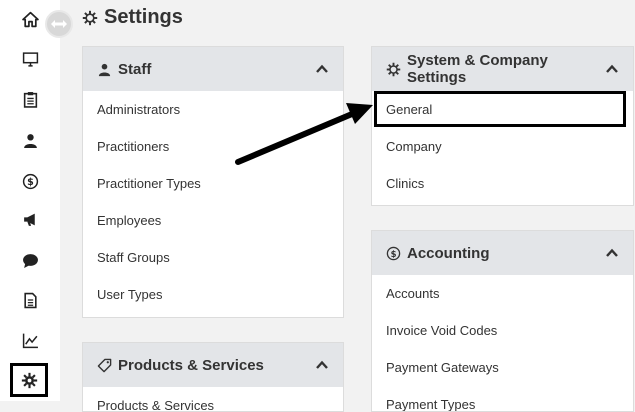  What do you see at coordinates (502, 293) in the screenshot?
I see `accounting-link-accounts: Accounts` at bounding box center [502, 293].